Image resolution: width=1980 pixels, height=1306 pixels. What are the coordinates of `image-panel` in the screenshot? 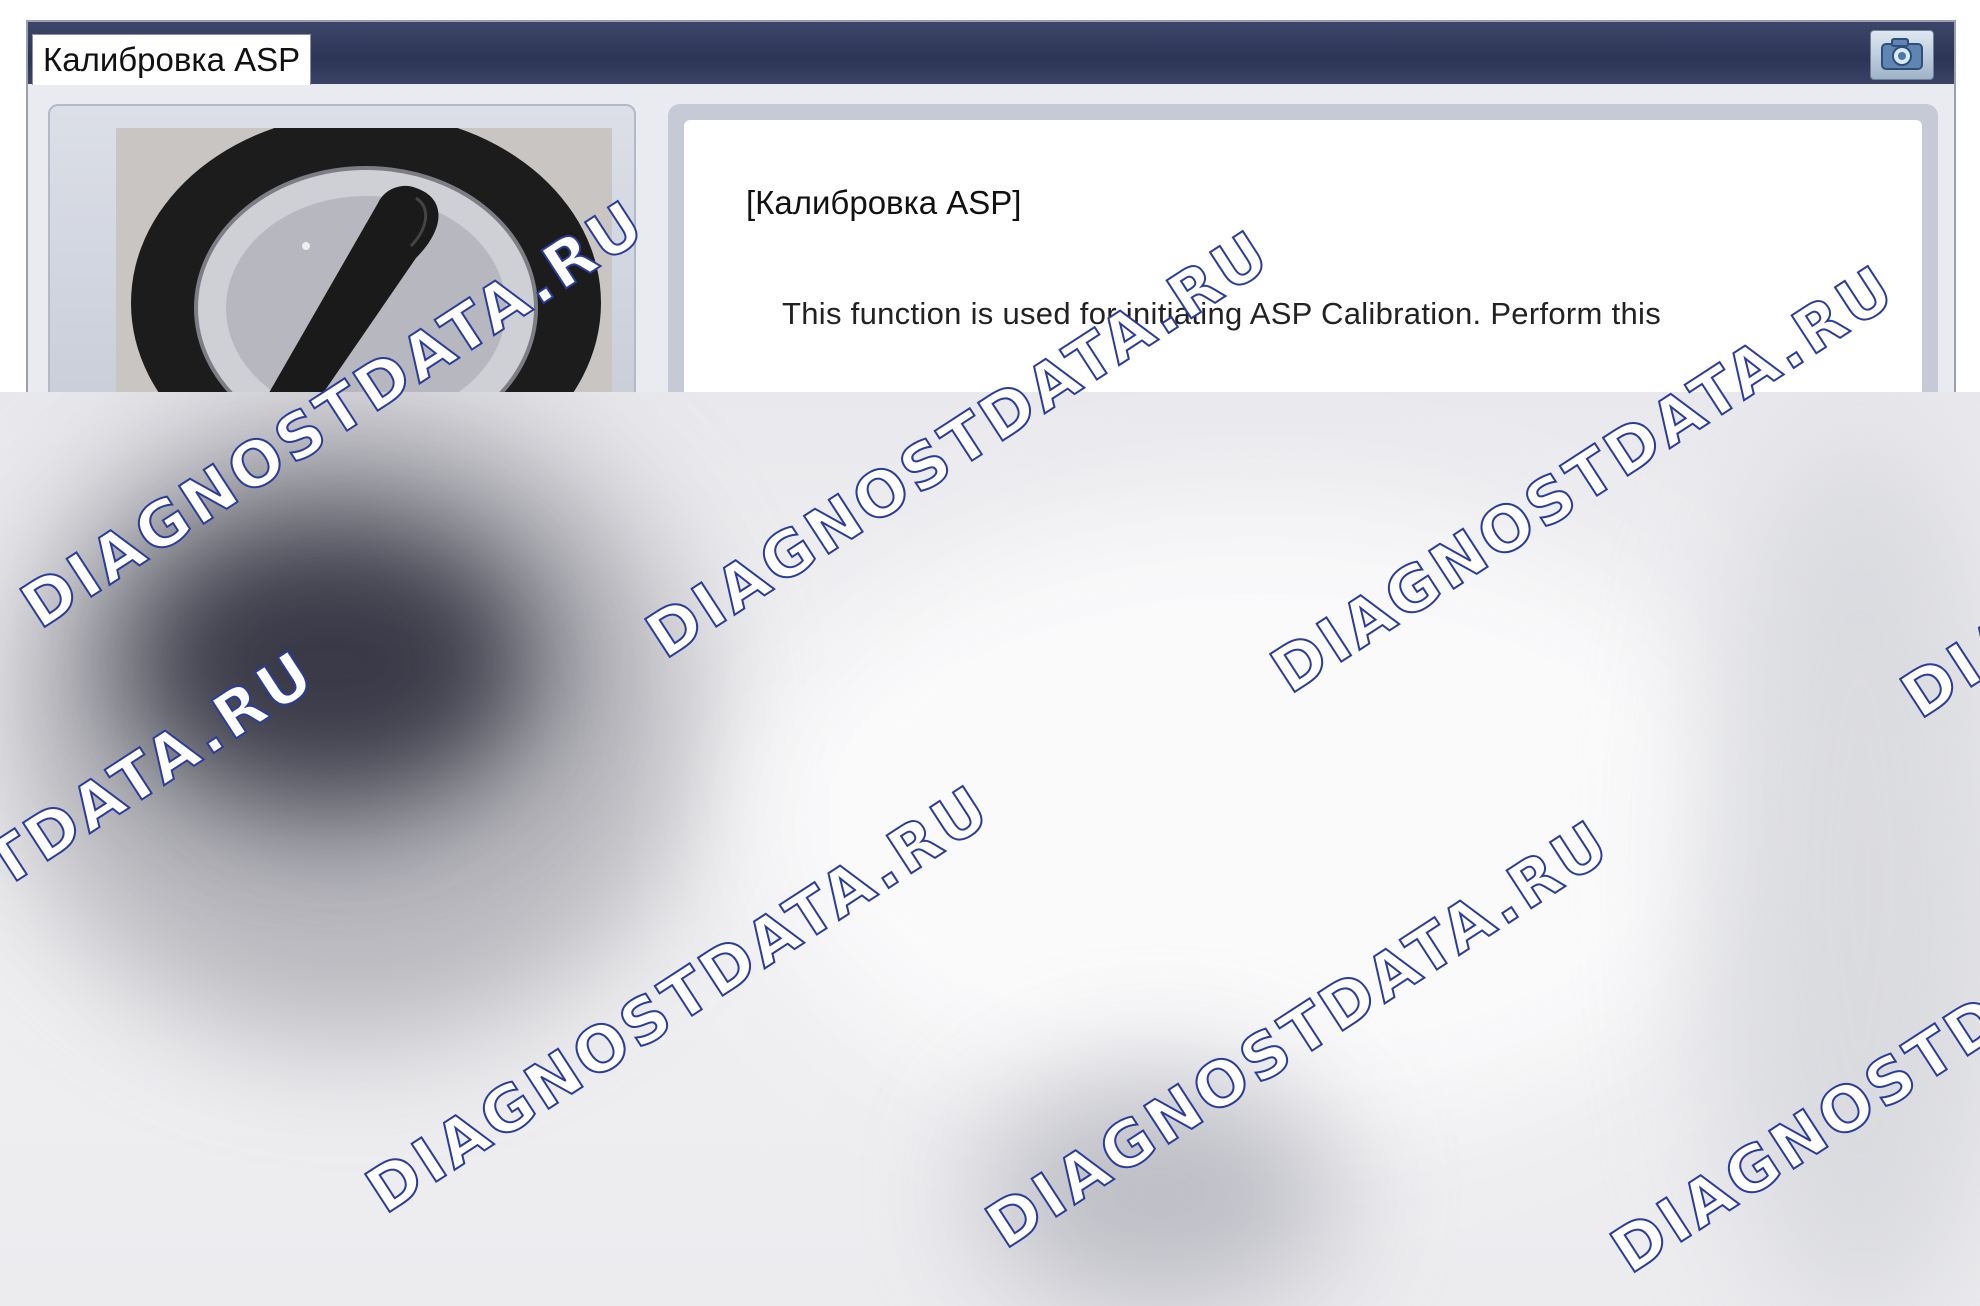 It's located at (342, 266).